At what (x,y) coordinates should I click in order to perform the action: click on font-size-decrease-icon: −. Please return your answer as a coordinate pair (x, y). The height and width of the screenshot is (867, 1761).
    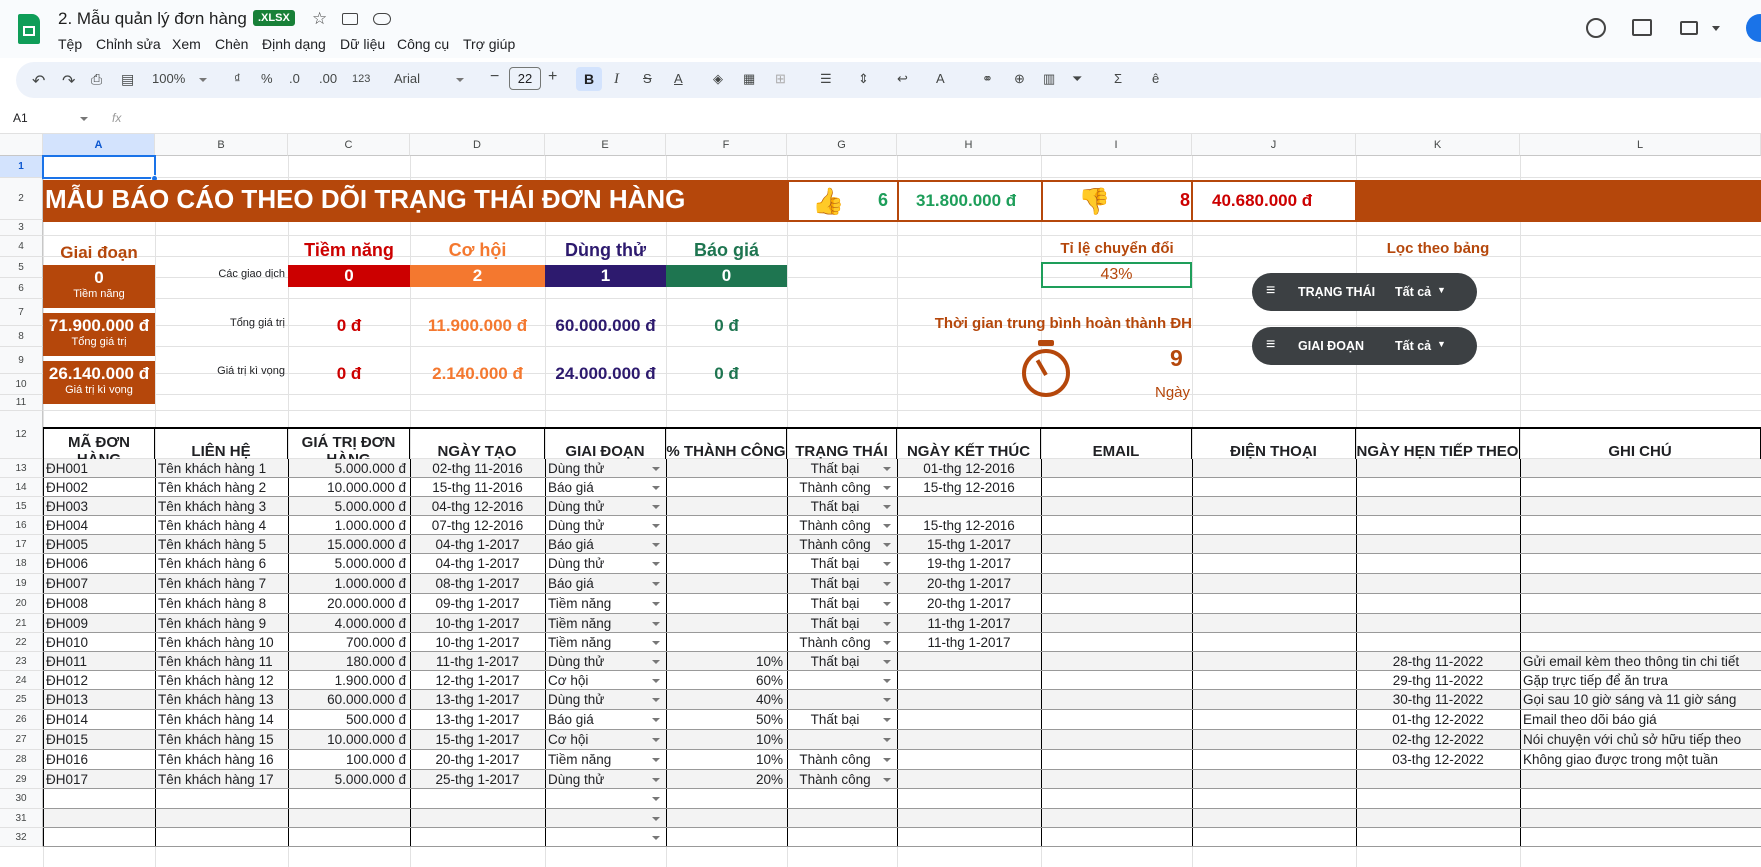
    Looking at the image, I should click on (494, 77).